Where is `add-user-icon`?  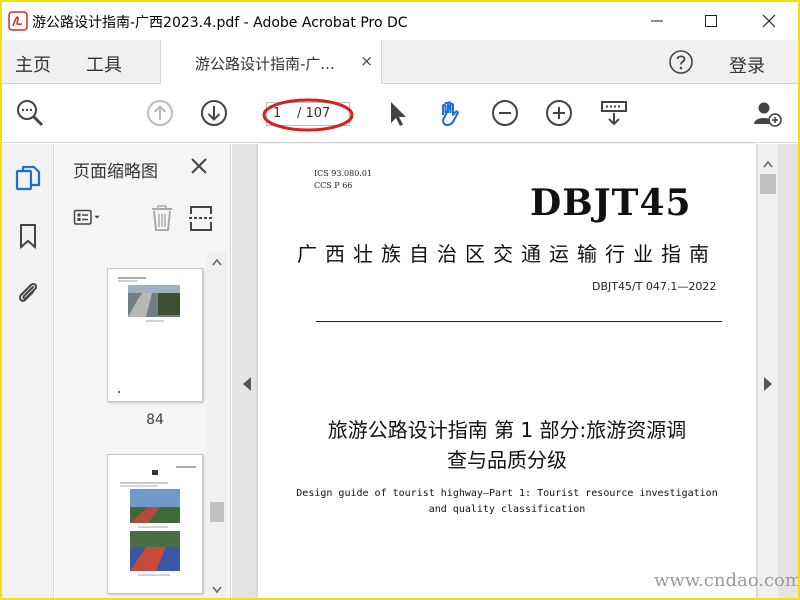 add-user-icon is located at coordinates (767, 113).